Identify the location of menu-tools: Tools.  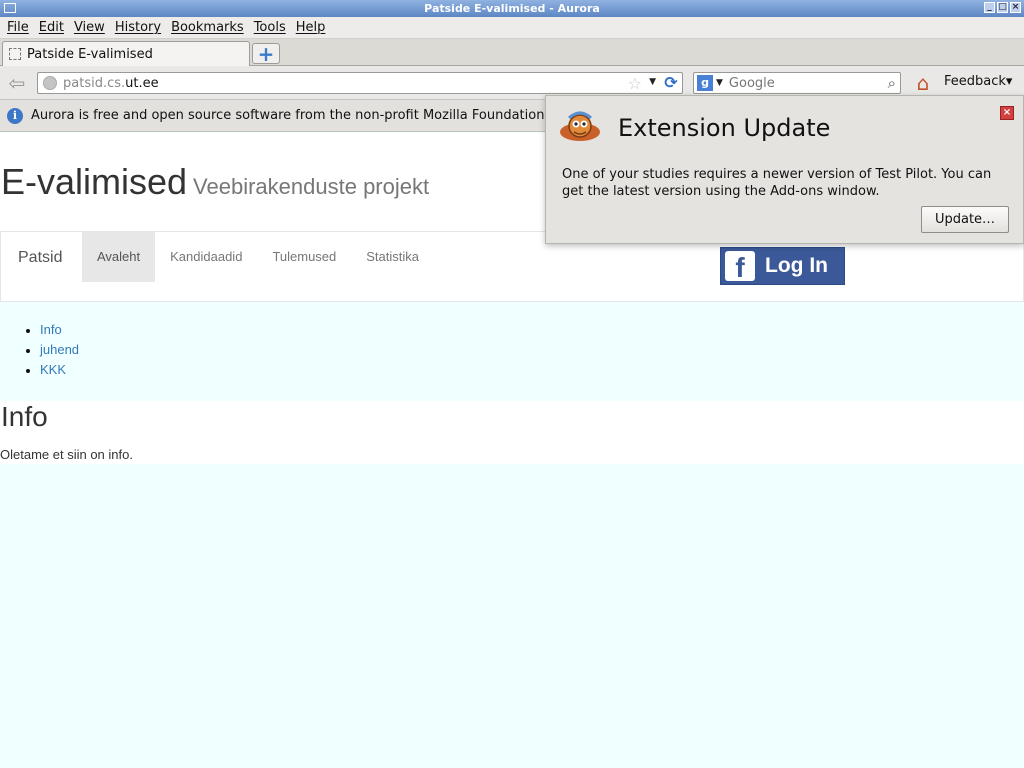
(270, 27).